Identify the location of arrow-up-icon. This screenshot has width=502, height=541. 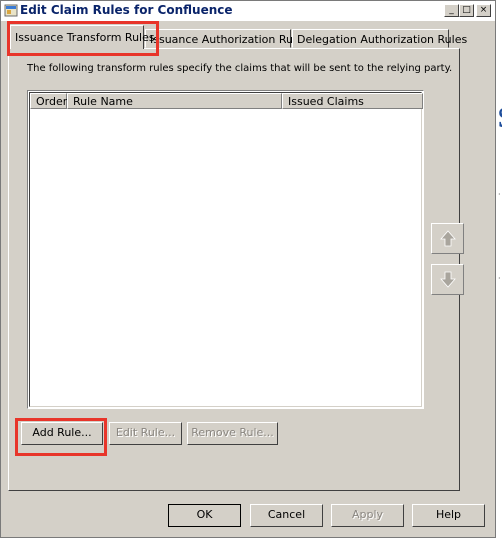
(448, 238).